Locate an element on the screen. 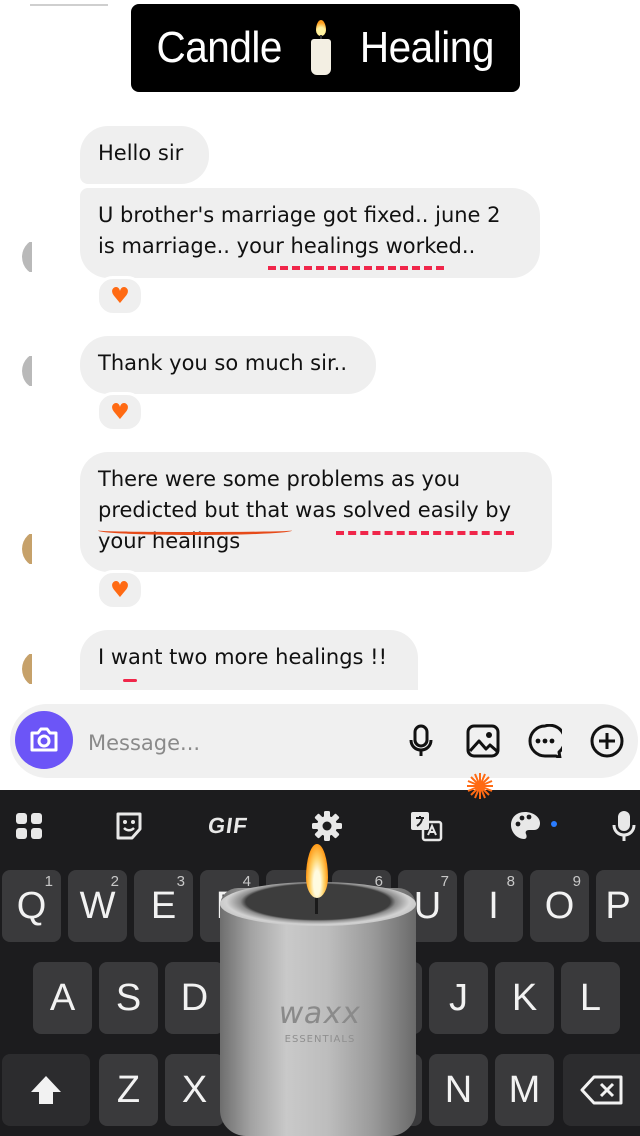 This screenshot has height=1136, width=640. message-text: Hello sir is located at coordinates (141, 153).